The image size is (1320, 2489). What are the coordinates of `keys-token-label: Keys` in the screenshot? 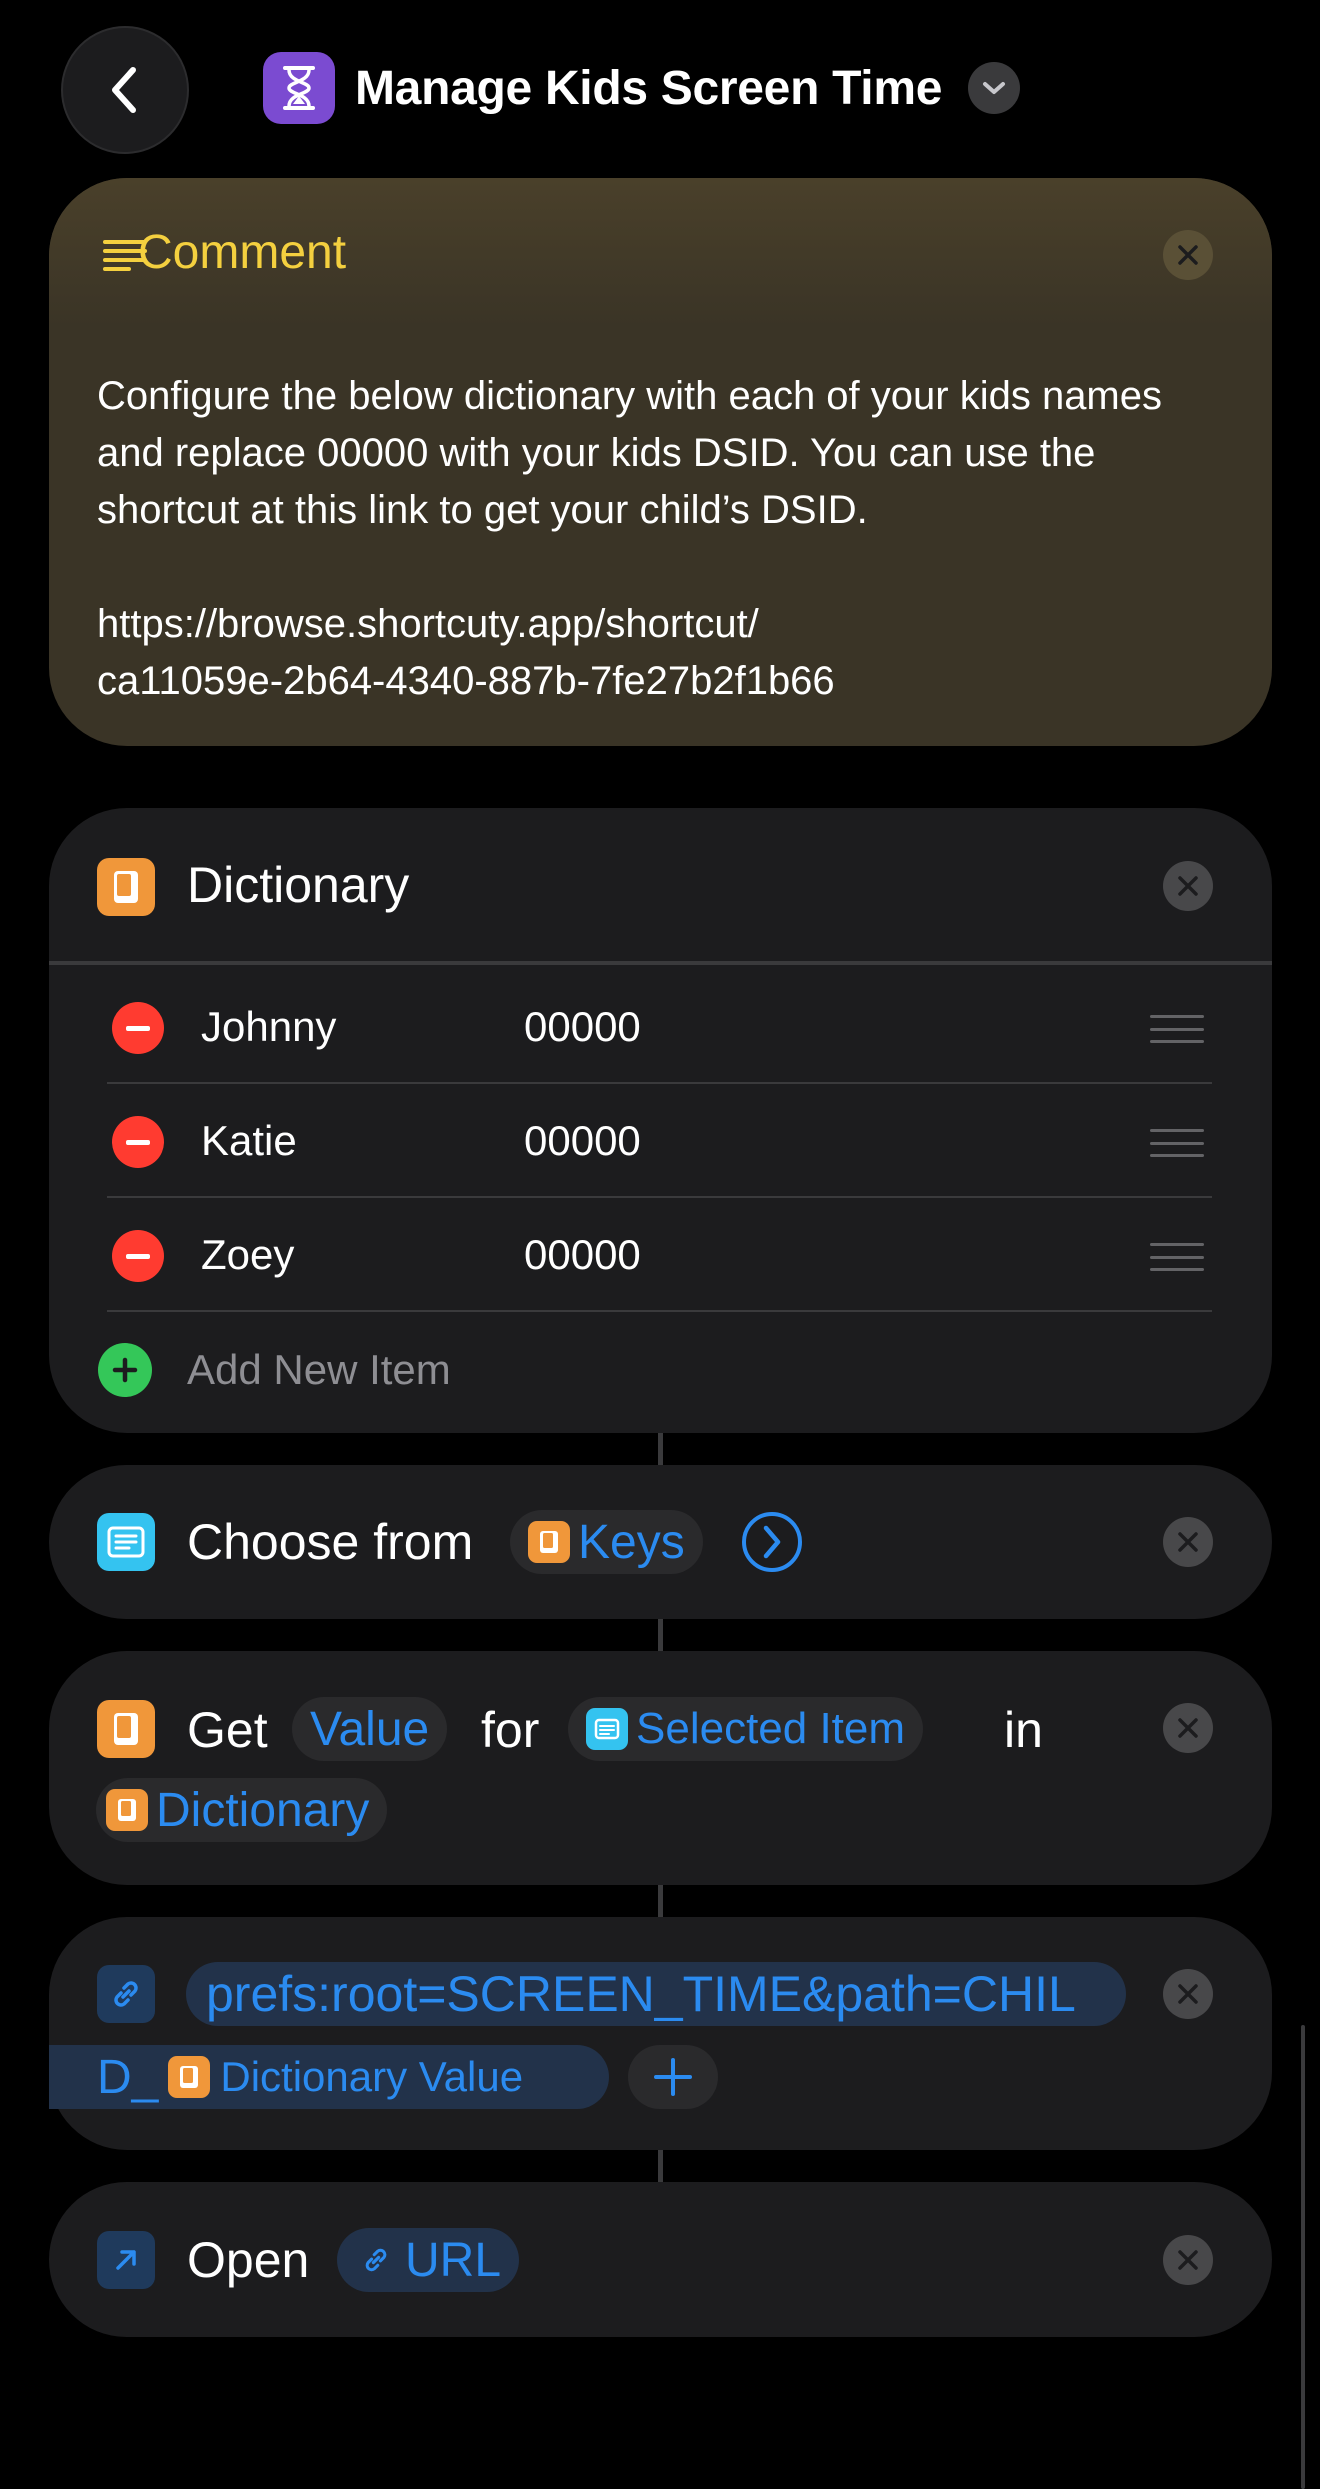 It's located at (631, 1542).